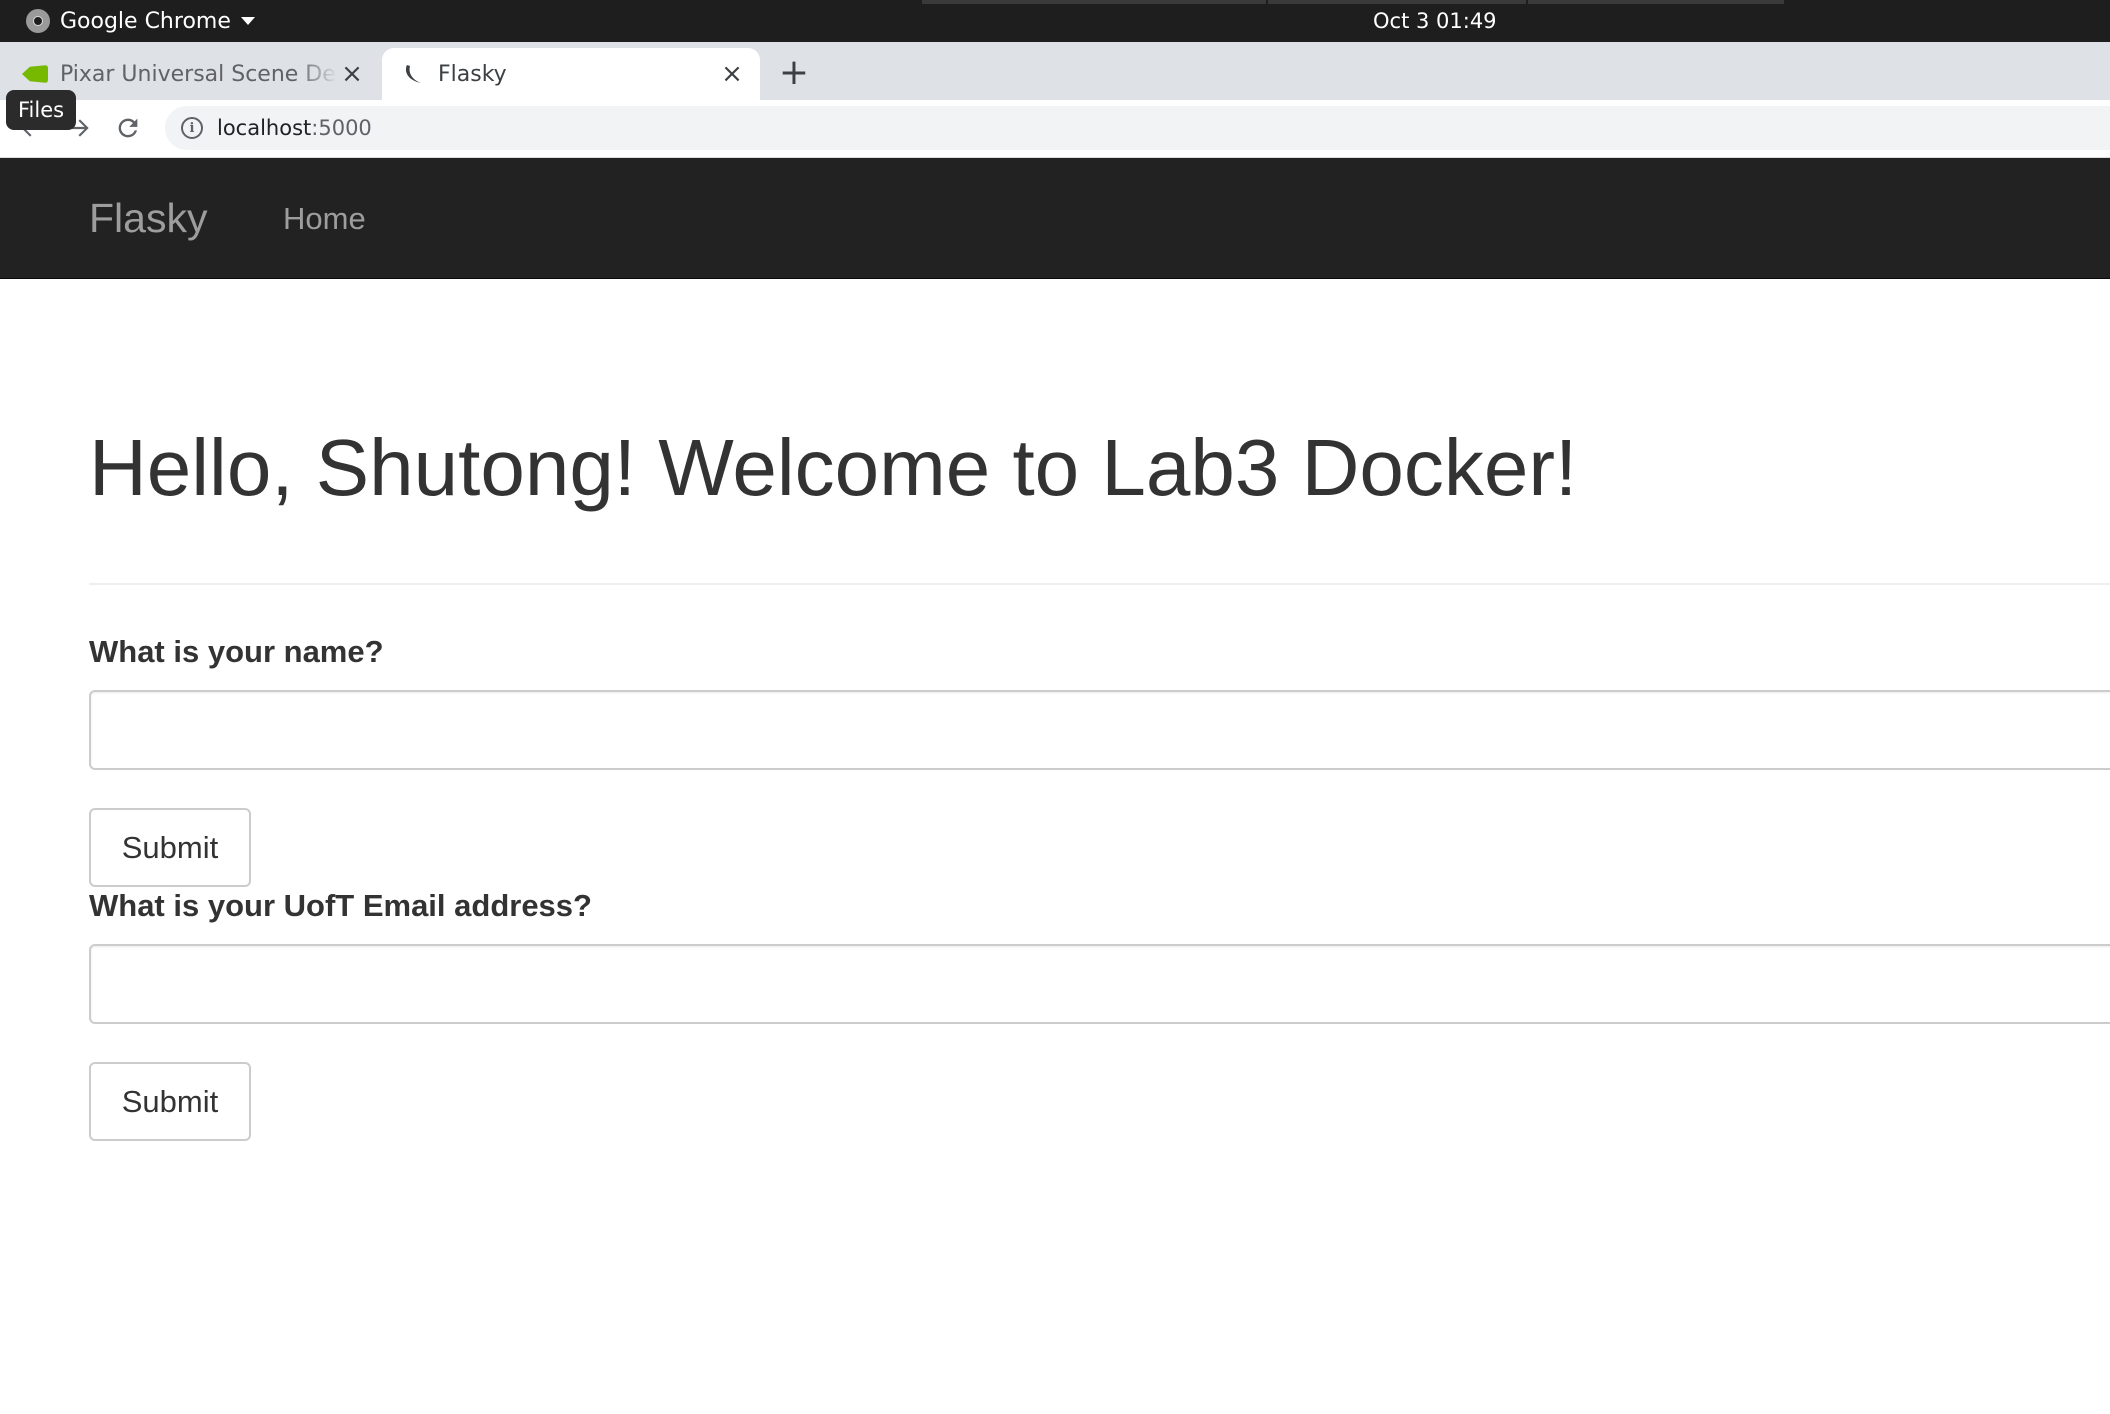 This screenshot has height=1414, width=2110. What do you see at coordinates (148, 218) in the screenshot?
I see `site-brand: Flasky` at bounding box center [148, 218].